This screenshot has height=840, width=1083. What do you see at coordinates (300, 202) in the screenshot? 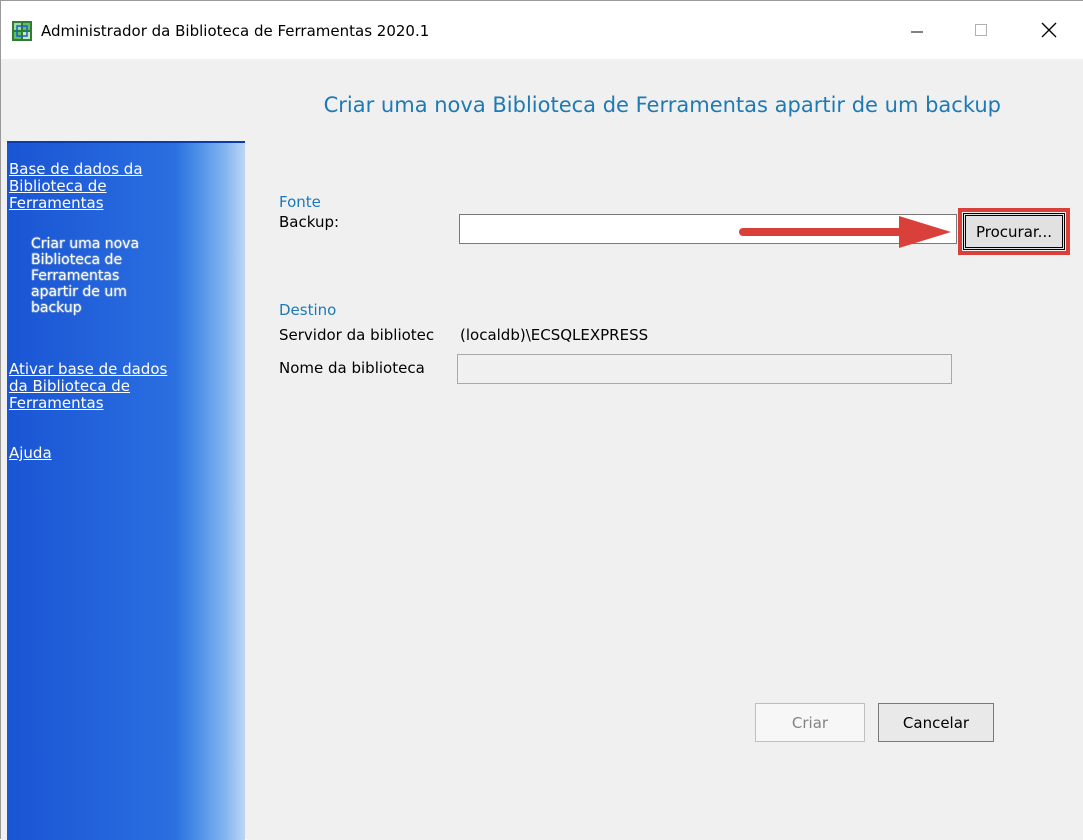
I see `source-heading: Fonte` at bounding box center [300, 202].